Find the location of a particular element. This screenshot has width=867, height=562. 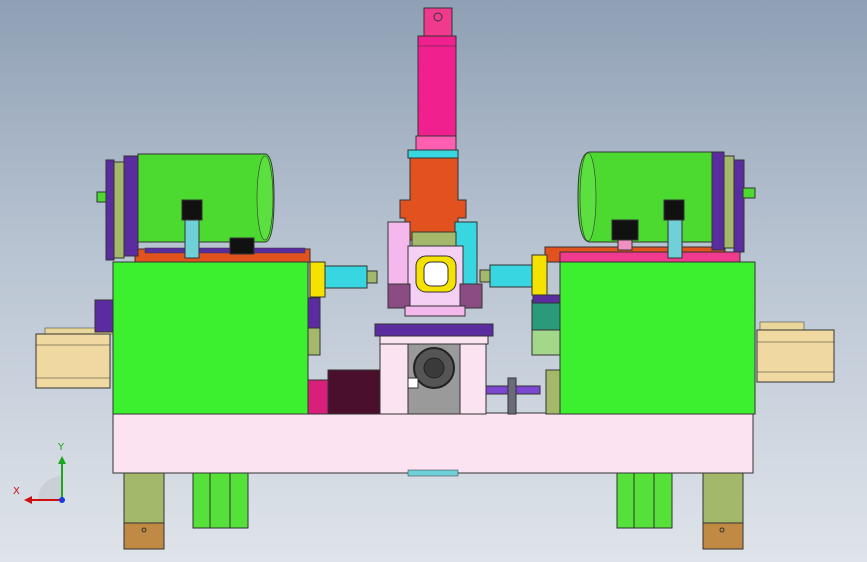

left-motor-bracket is located at coordinates (192, 238).